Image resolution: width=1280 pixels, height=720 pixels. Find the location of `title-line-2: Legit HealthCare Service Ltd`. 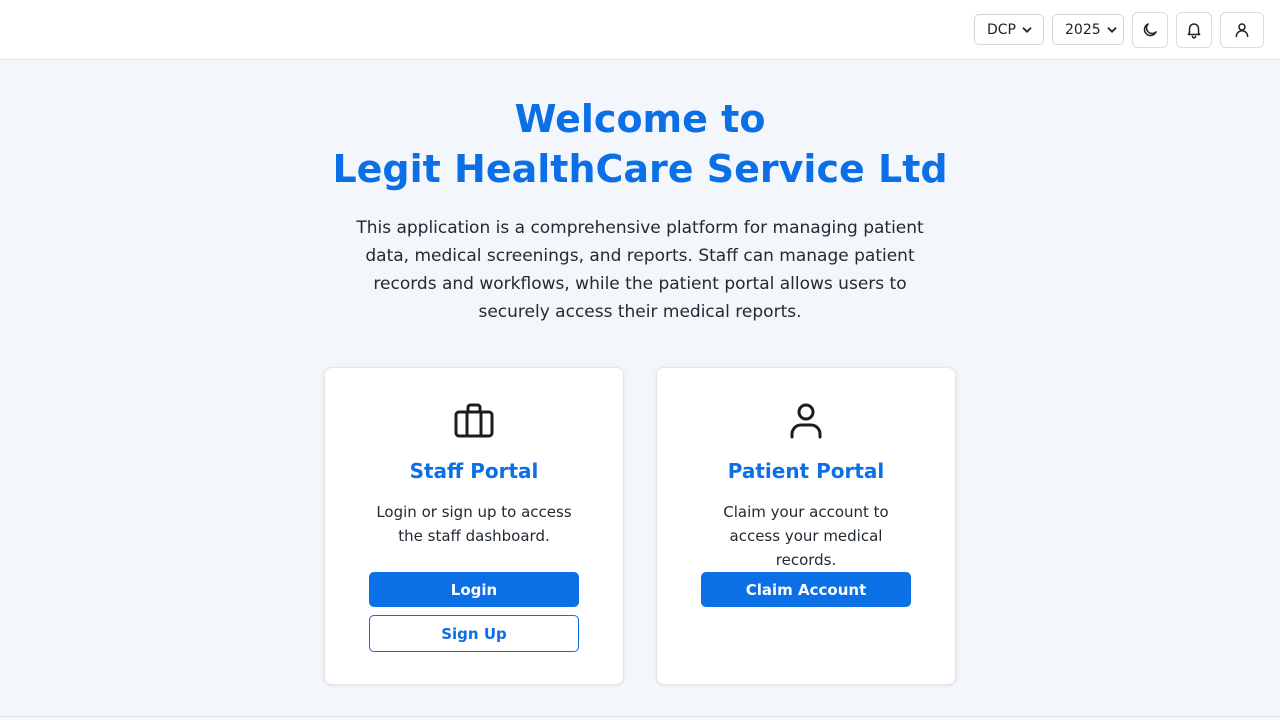

title-line-2: Legit HealthCare Service Ltd is located at coordinates (640, 169).